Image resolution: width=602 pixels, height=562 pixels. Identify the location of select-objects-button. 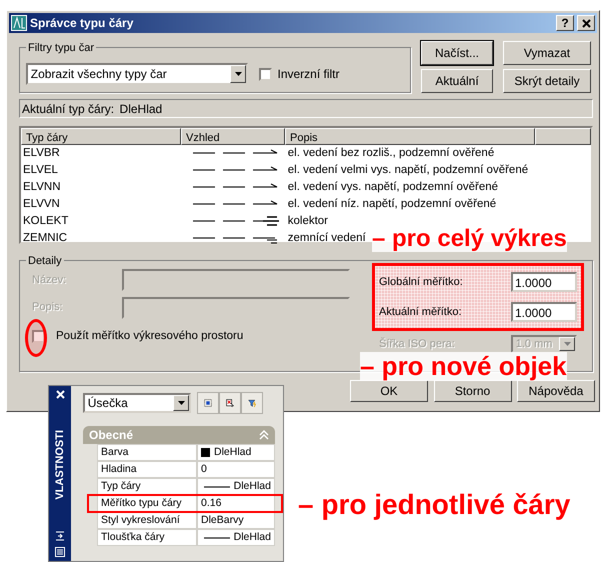
(207, 403).